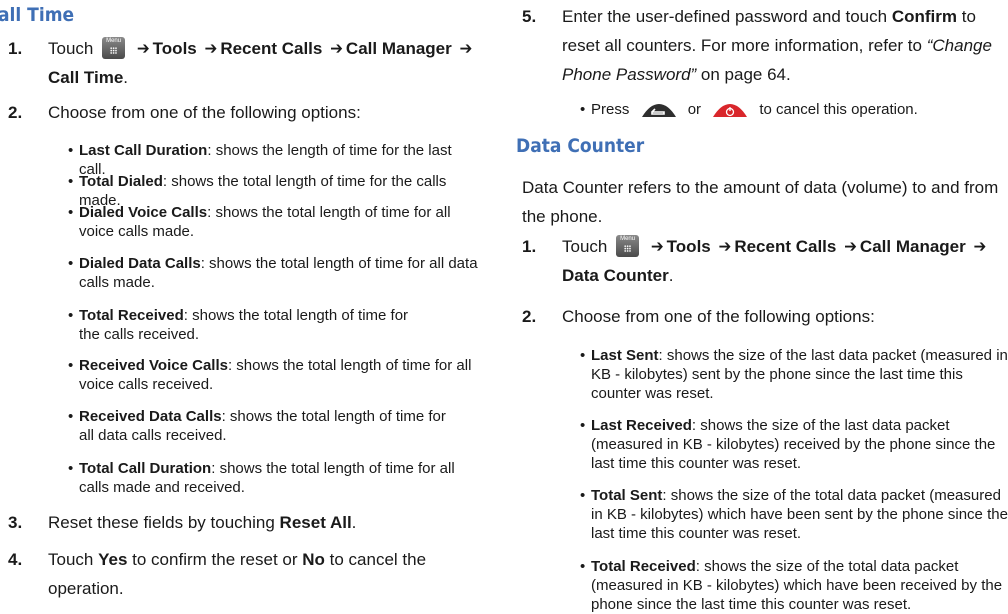 This screenshot has width=1008, height=614. I want to click on end-key-icon, so click(730, 110).